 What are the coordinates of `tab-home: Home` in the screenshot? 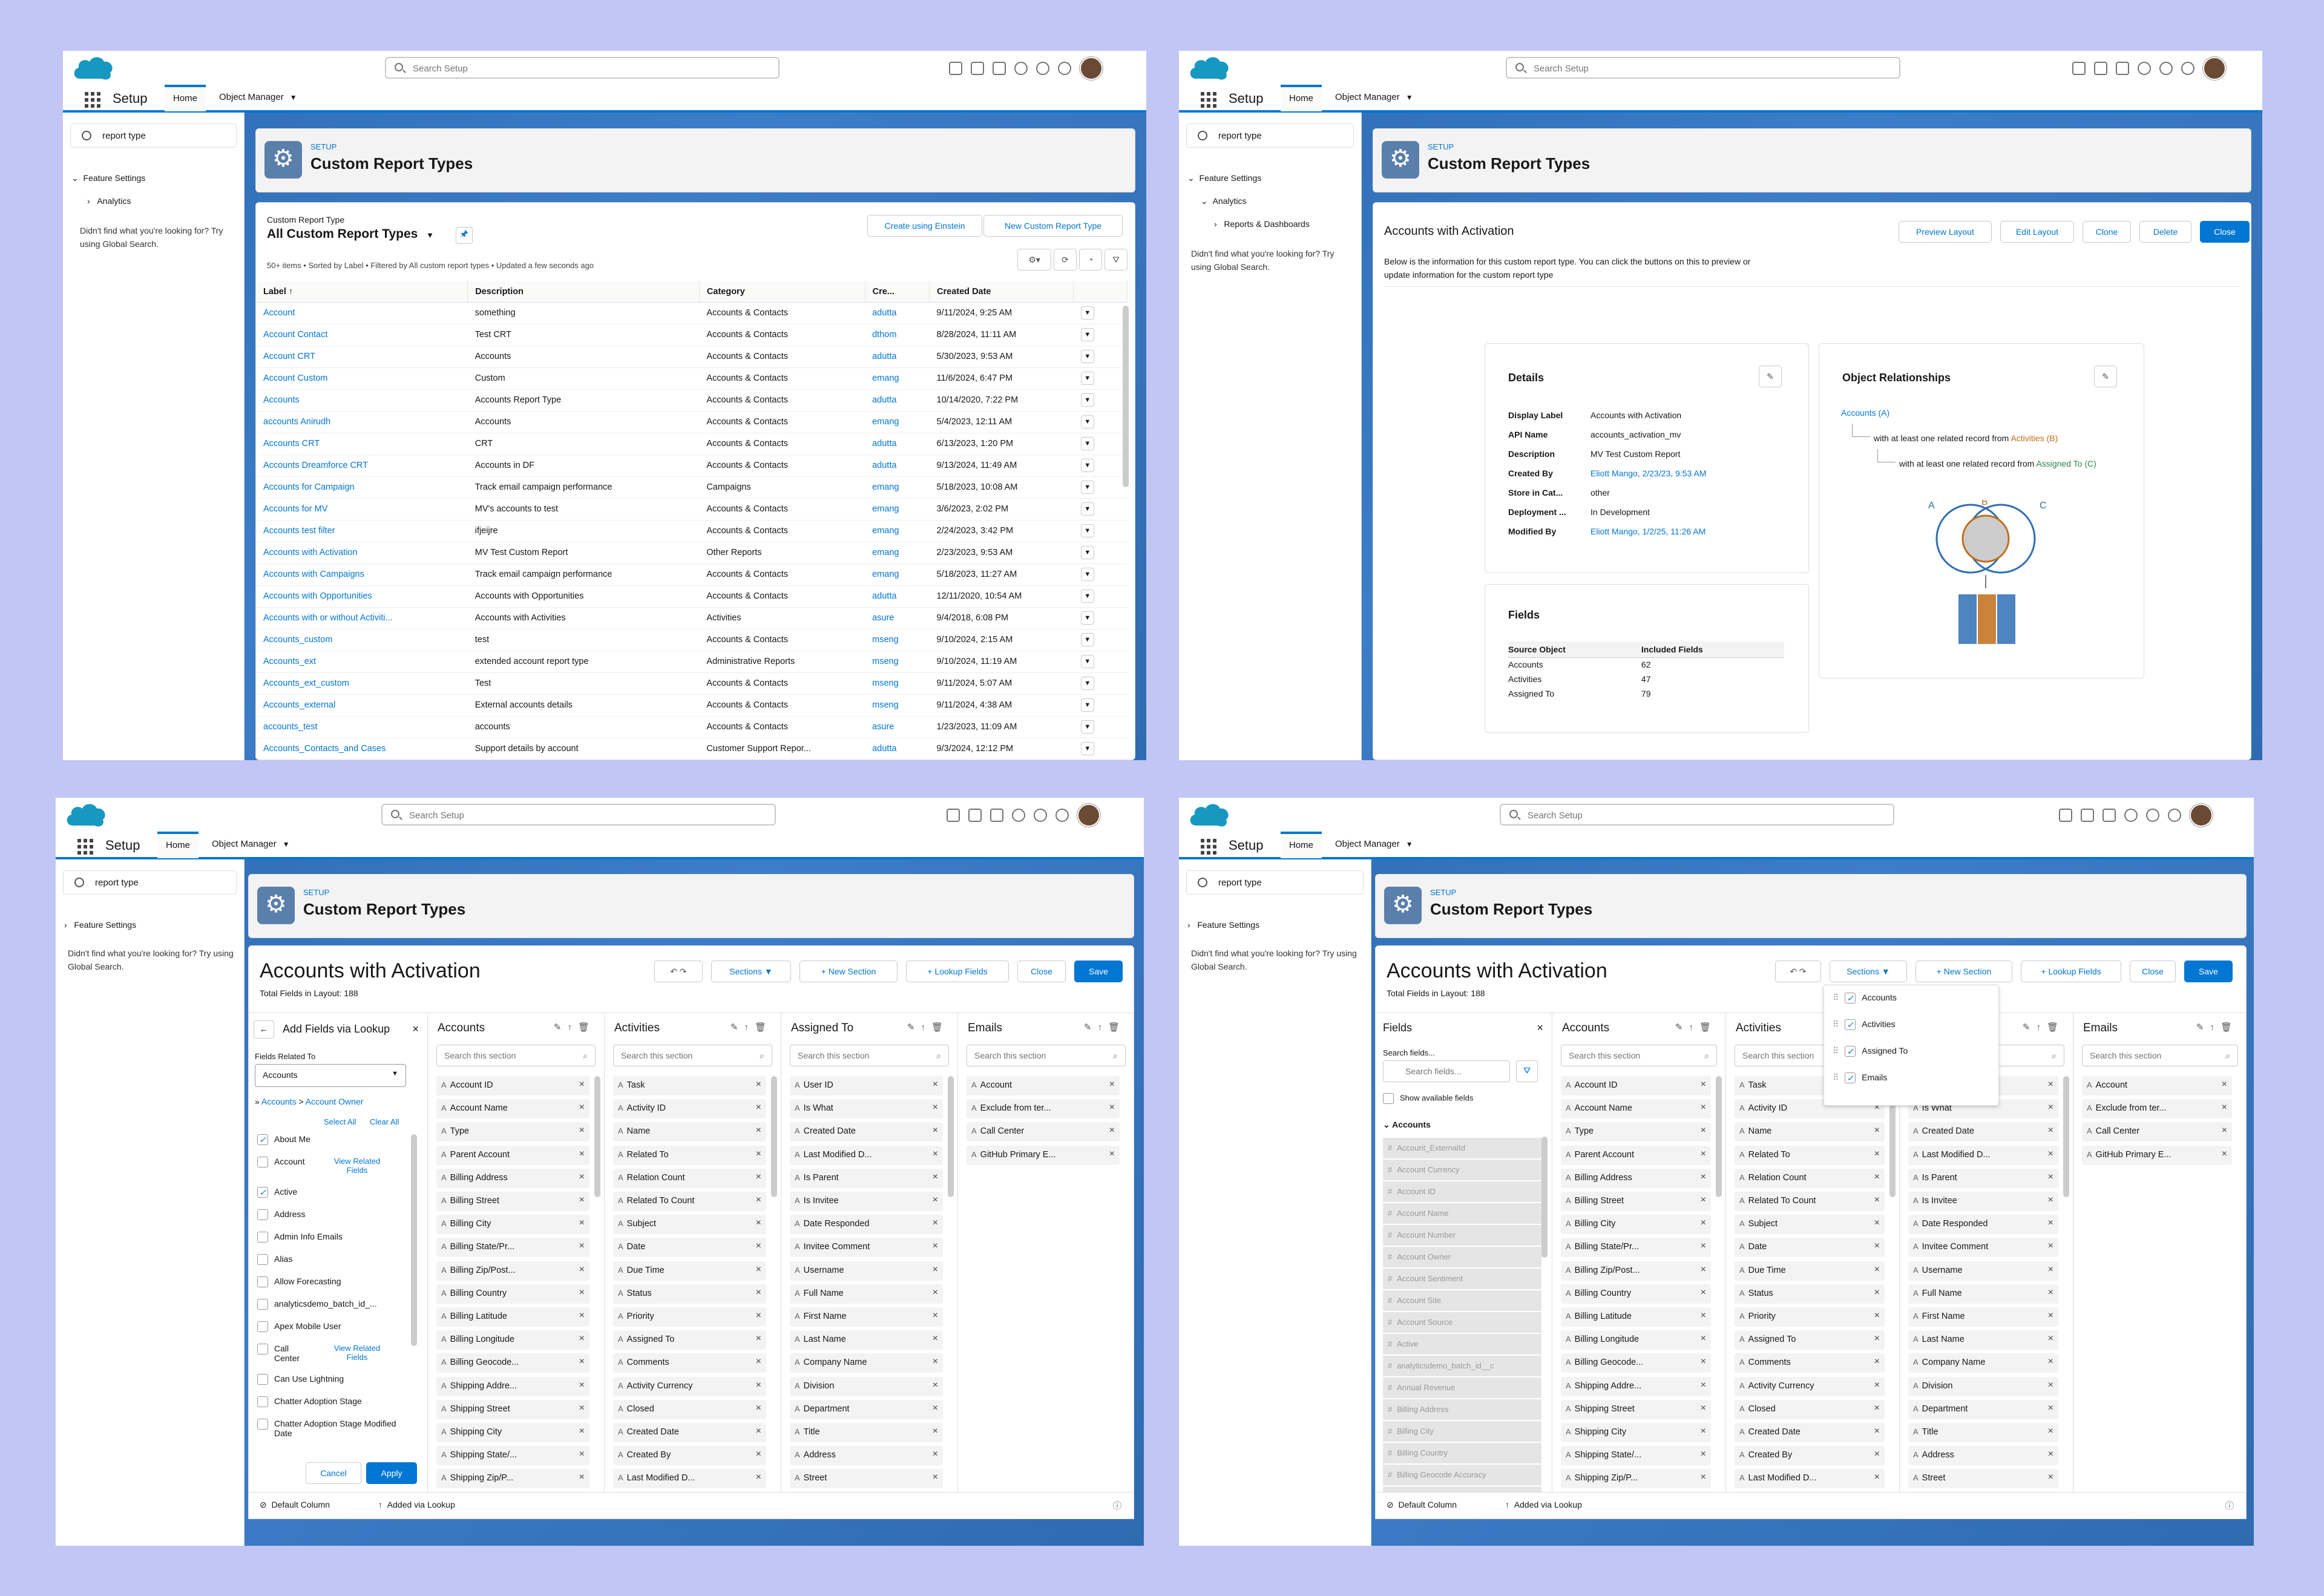 It's located at (1301, 845).